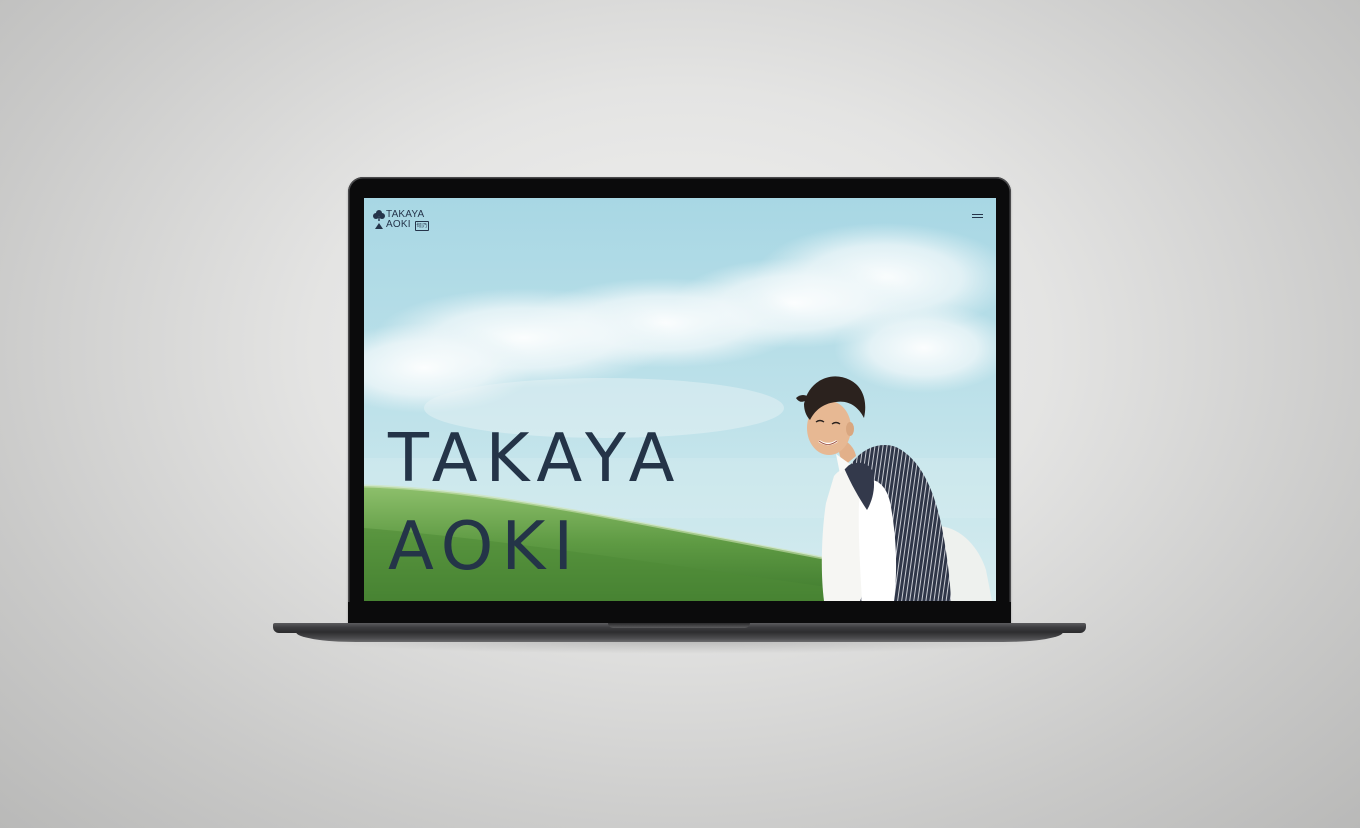 This screenshot has height=828, width=1360. What do you see at coordinates (535, 502) in the screenshot?
I see `hero-title: TAKAYA AOKI` at bounding box center [535, 502].